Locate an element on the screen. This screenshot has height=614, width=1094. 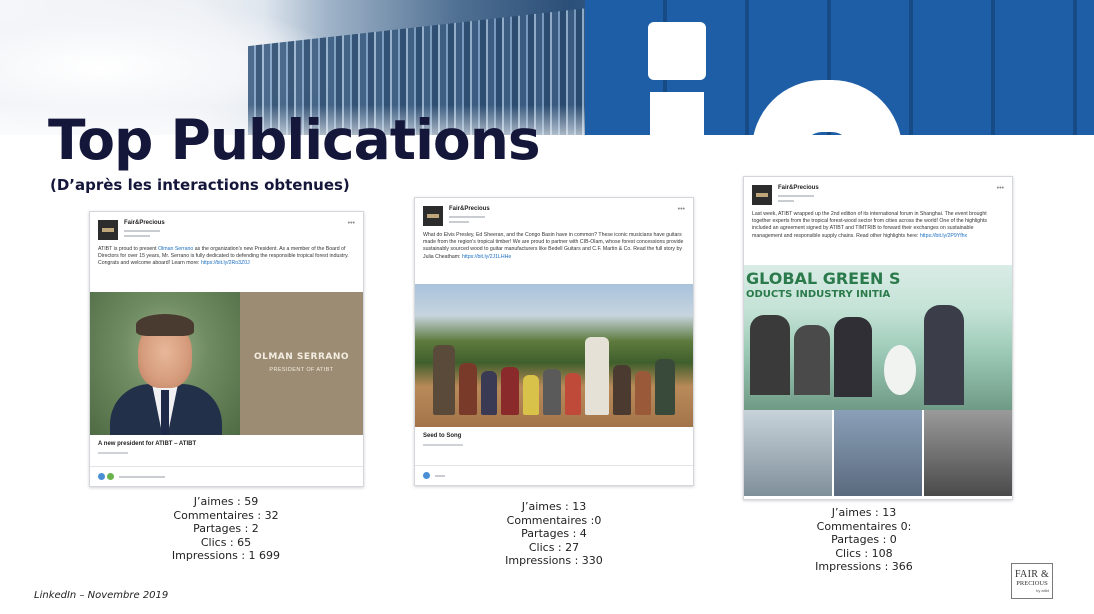
post-url-link: https://bit.ly/2P9Yfhx is located at coordinates (943, 236).